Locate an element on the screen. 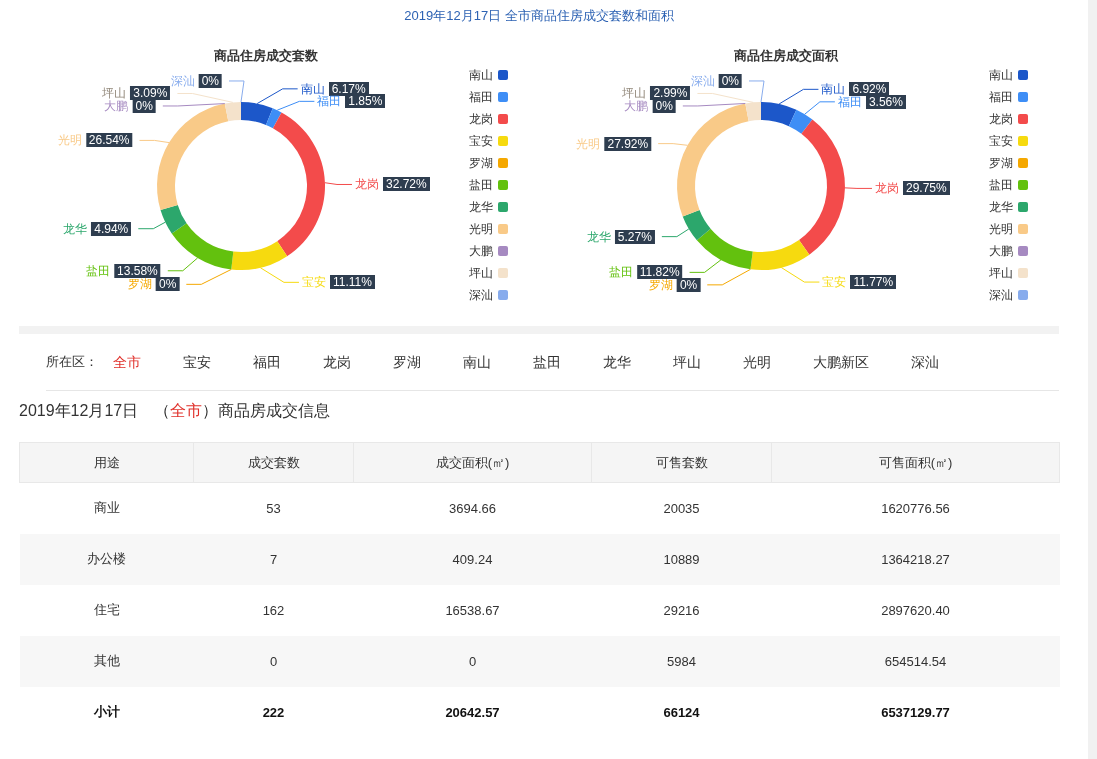 This screenshot has height=759, width=1097. value-badge: 27.92% is located at coordinates (628, 143).